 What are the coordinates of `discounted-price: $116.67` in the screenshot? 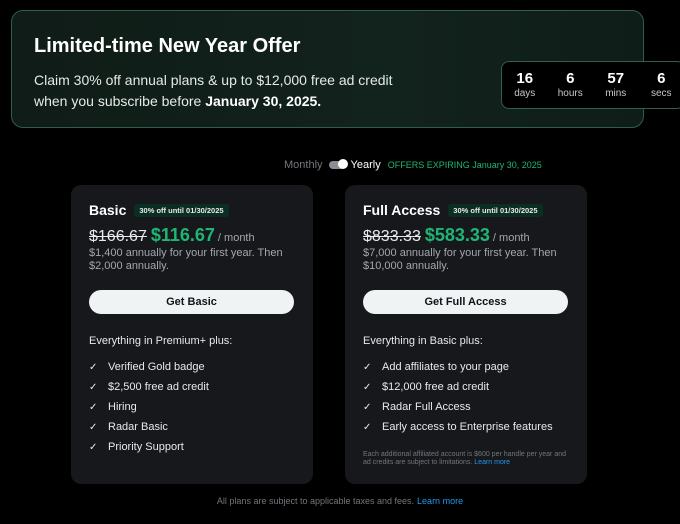 It's located at (182, 235).